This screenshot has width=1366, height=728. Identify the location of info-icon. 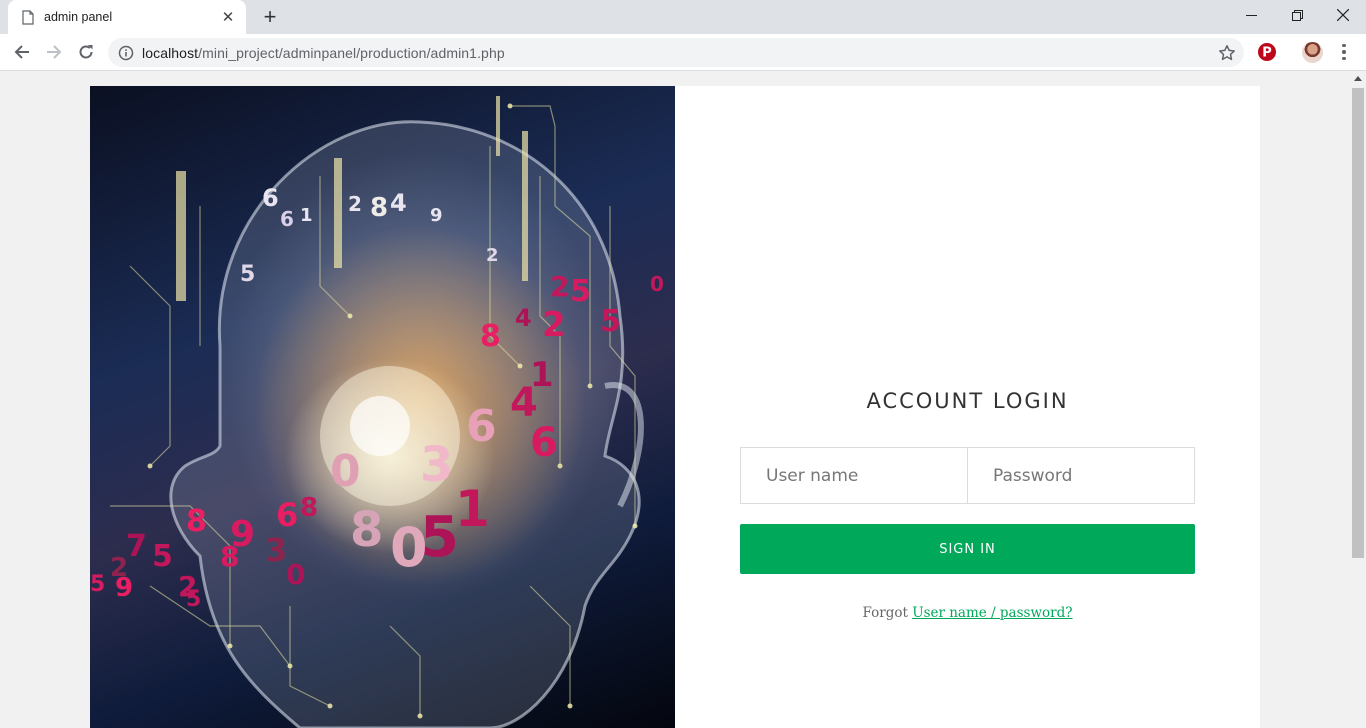
(126, 53).